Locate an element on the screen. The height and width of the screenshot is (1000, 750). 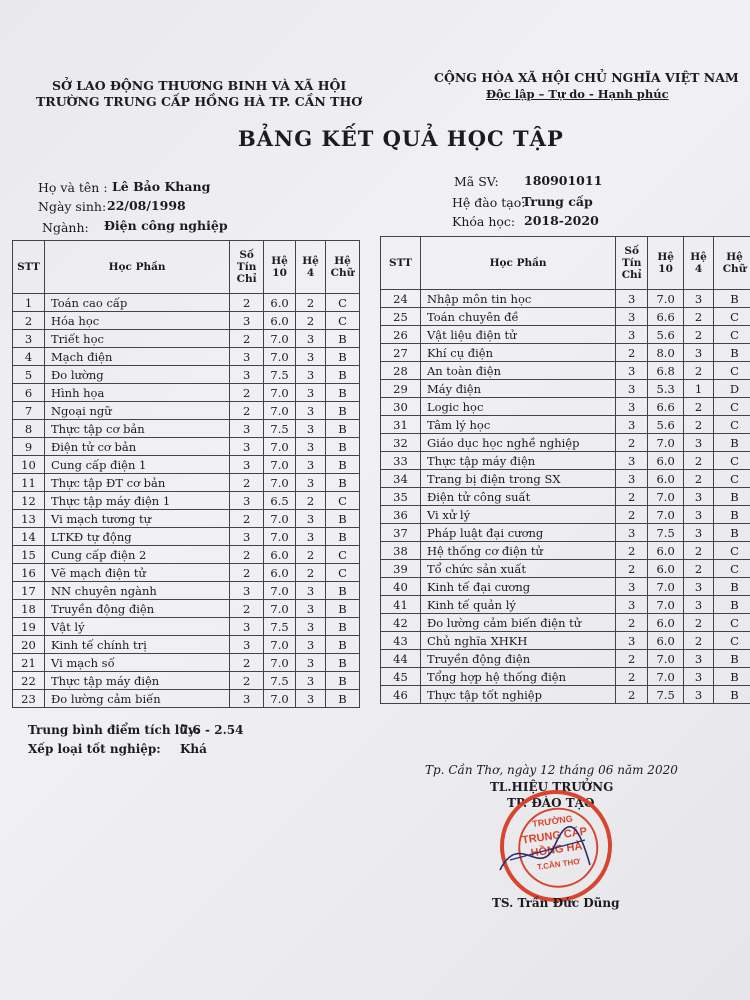
rank-value: Khá is located at coordinates (193, 749).